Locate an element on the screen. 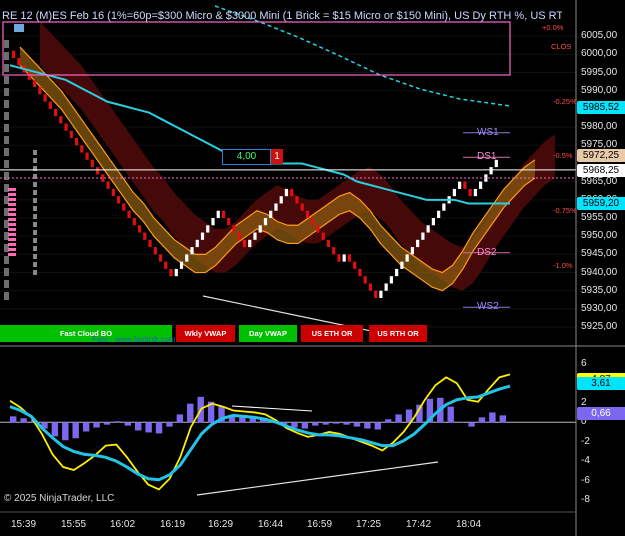  price-axis-label: 5980,00 is located at coordinates (599, 127).